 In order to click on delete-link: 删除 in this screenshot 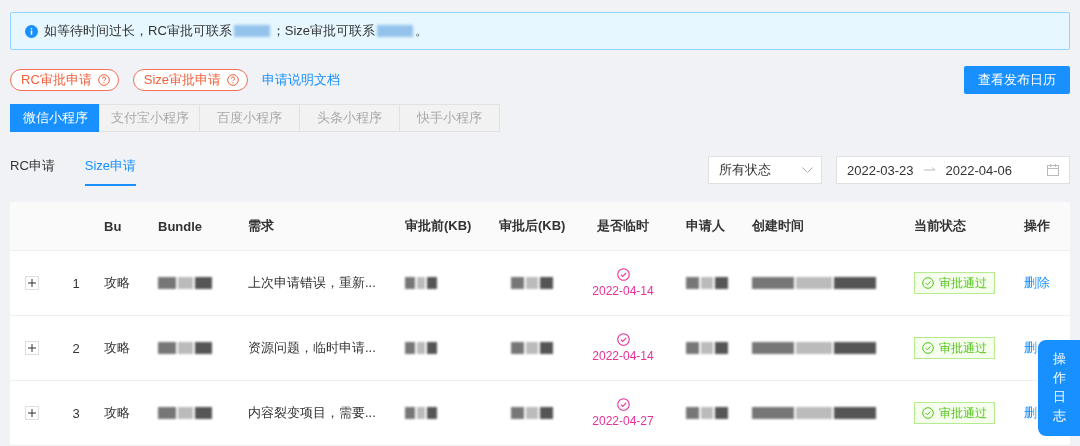, I will do `click(1037, 283)`.